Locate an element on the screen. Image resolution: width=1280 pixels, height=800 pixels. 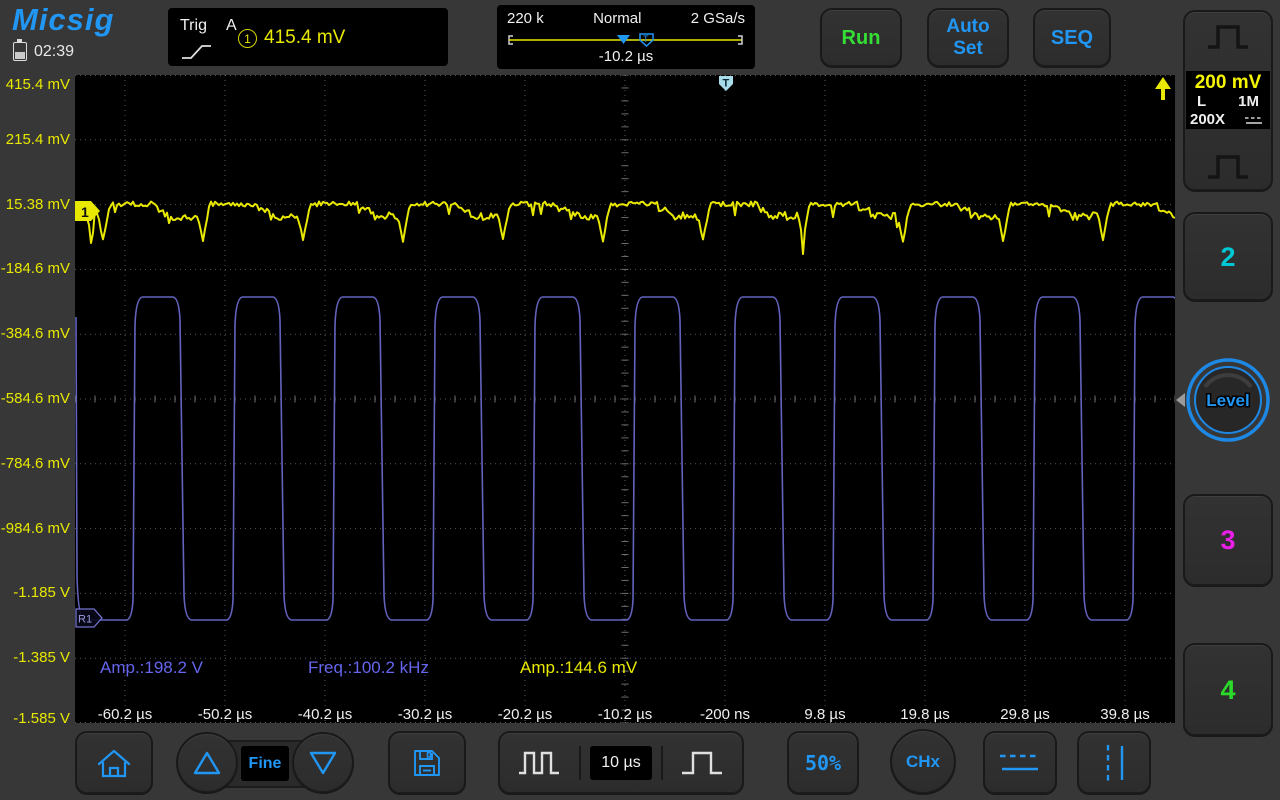
trigger-mode-normal: Normal is located at coordinates (617, 18).